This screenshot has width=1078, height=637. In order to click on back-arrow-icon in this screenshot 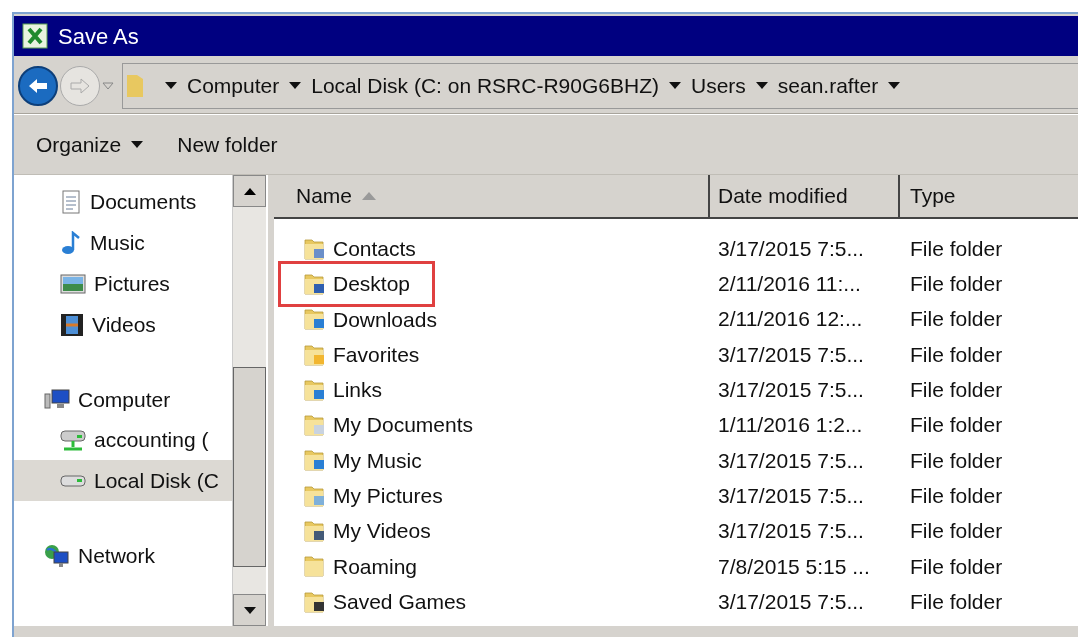, I will do `click(38, 85)`.